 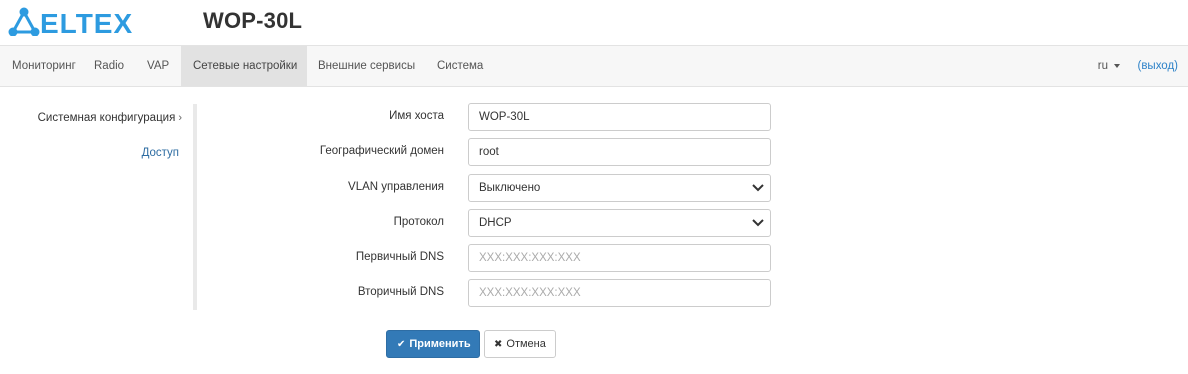 I want to click on dns1-label: Первичный DNS, so click(x=399, y=257).